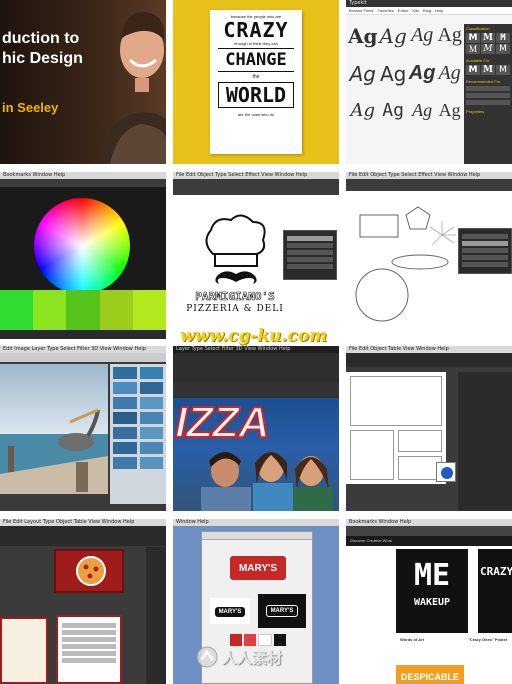 This screenshot has height=684, width=512. I want to click on sidebar-properties: Properties, so click(475, 111).